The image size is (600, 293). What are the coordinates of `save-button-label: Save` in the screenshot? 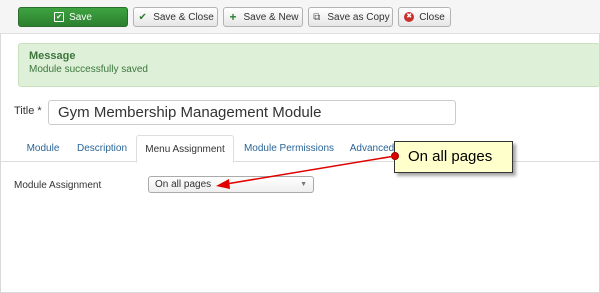 It's located at (80, 17).